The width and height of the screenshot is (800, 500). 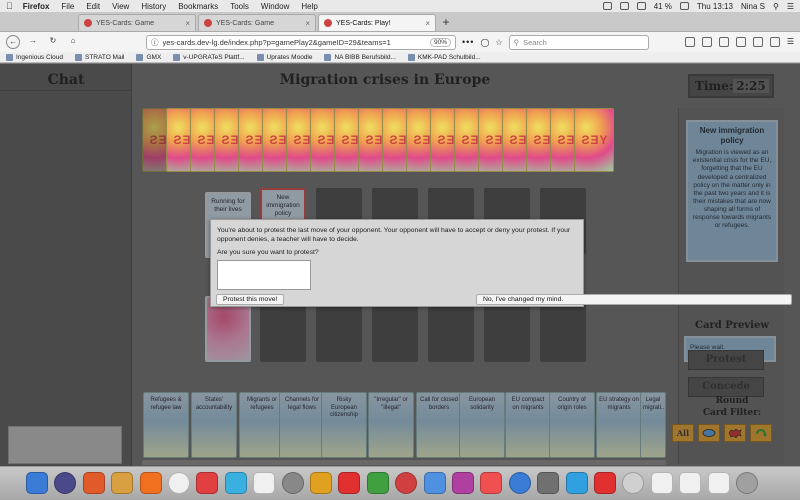 I want to click on bookmark-label: STRATO Mail, so click(x=104, y=57).